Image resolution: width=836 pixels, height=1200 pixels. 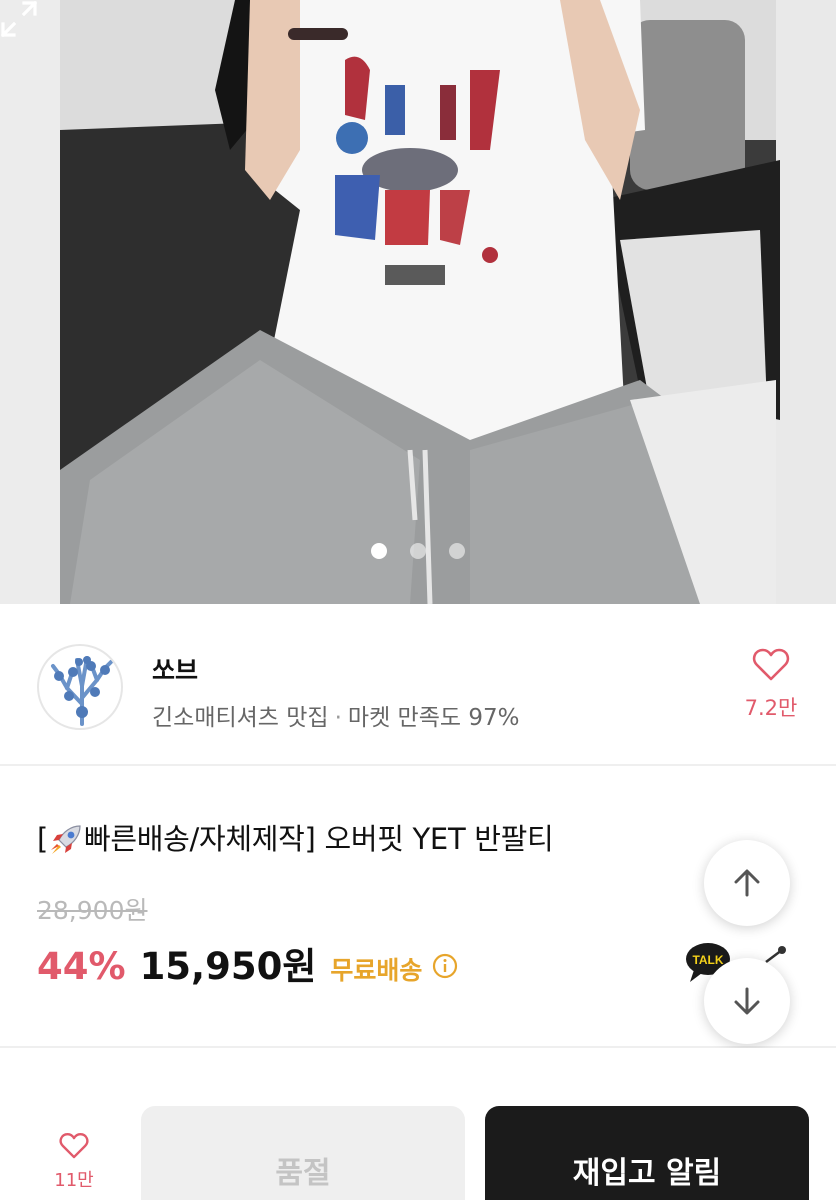 I want to click on seller-description: 긴소매티셔츠 맛집 · 마켓 만족도 97%, so click(x=335, y=715).